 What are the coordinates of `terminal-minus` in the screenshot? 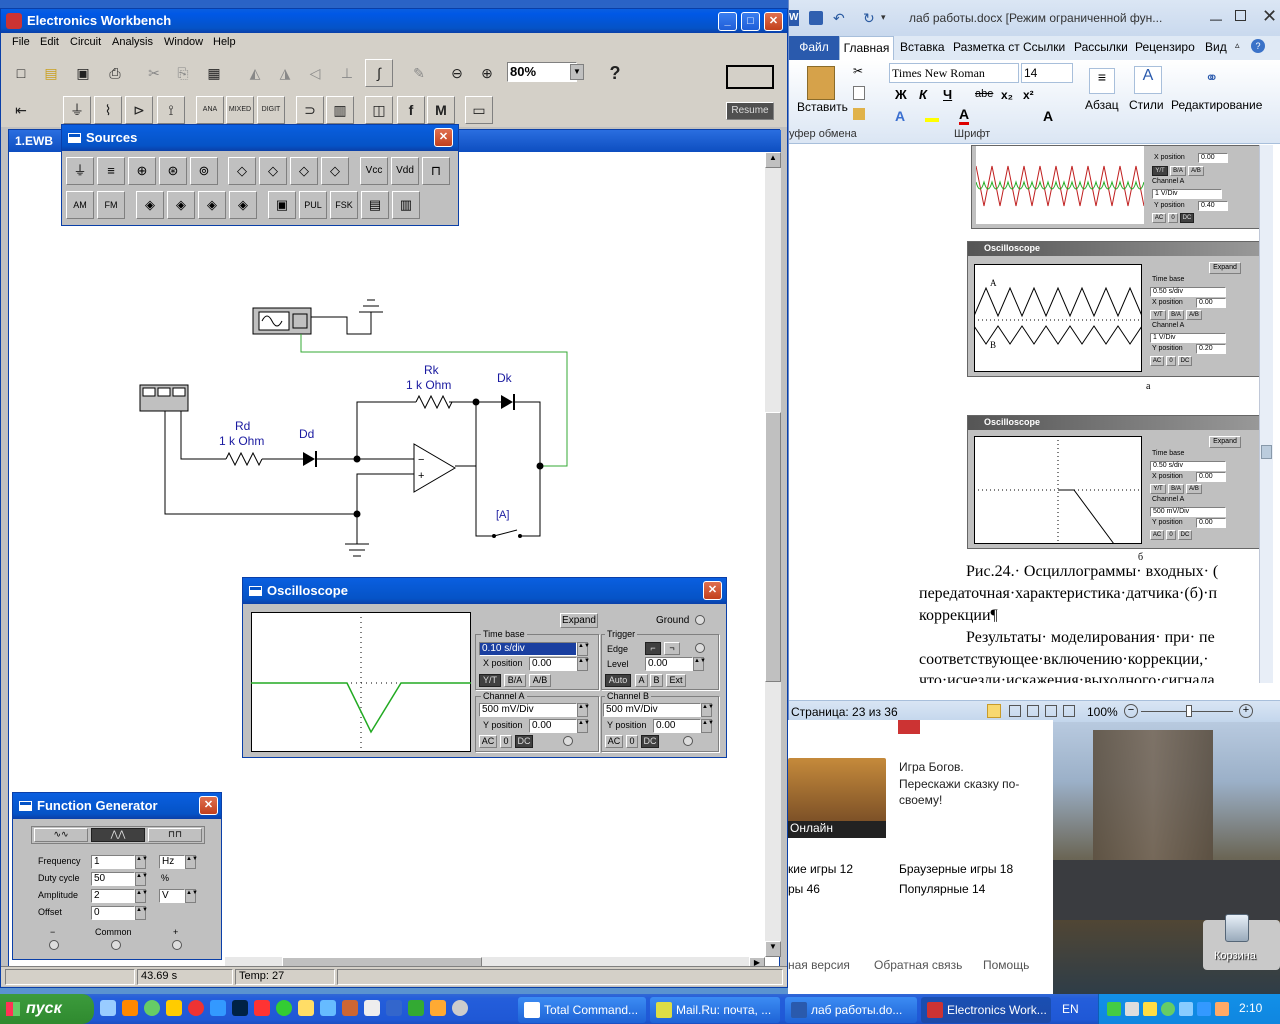 It's located at (54, 945).